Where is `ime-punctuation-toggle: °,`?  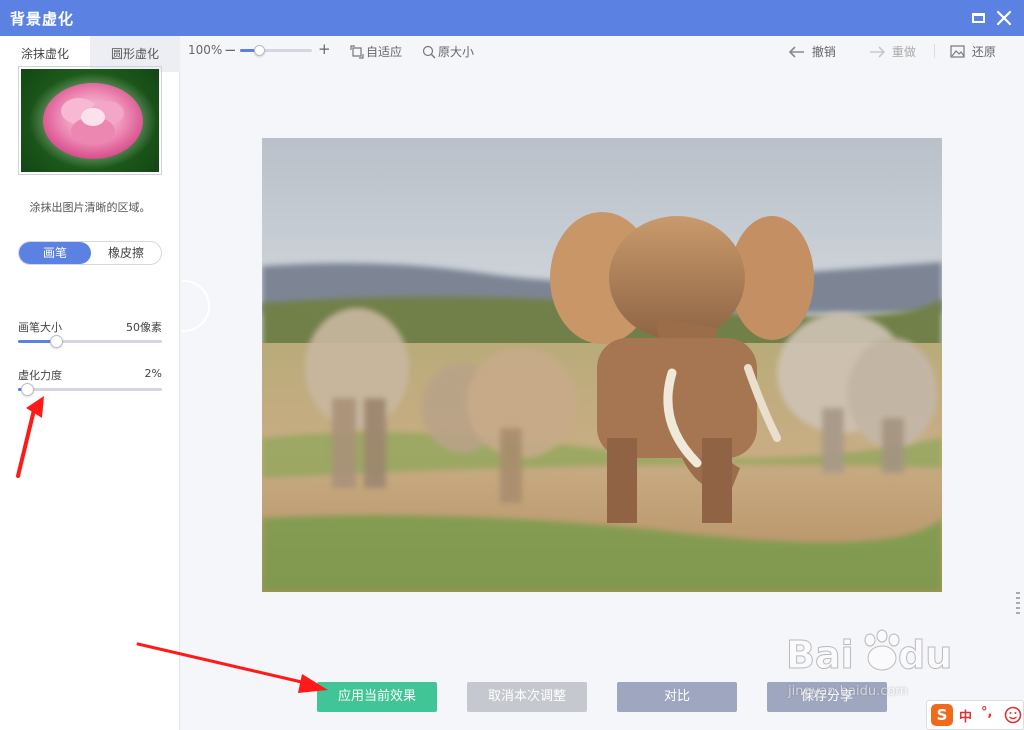 ime-punctuation-toggle: °, is located at coordinates (986, 712).